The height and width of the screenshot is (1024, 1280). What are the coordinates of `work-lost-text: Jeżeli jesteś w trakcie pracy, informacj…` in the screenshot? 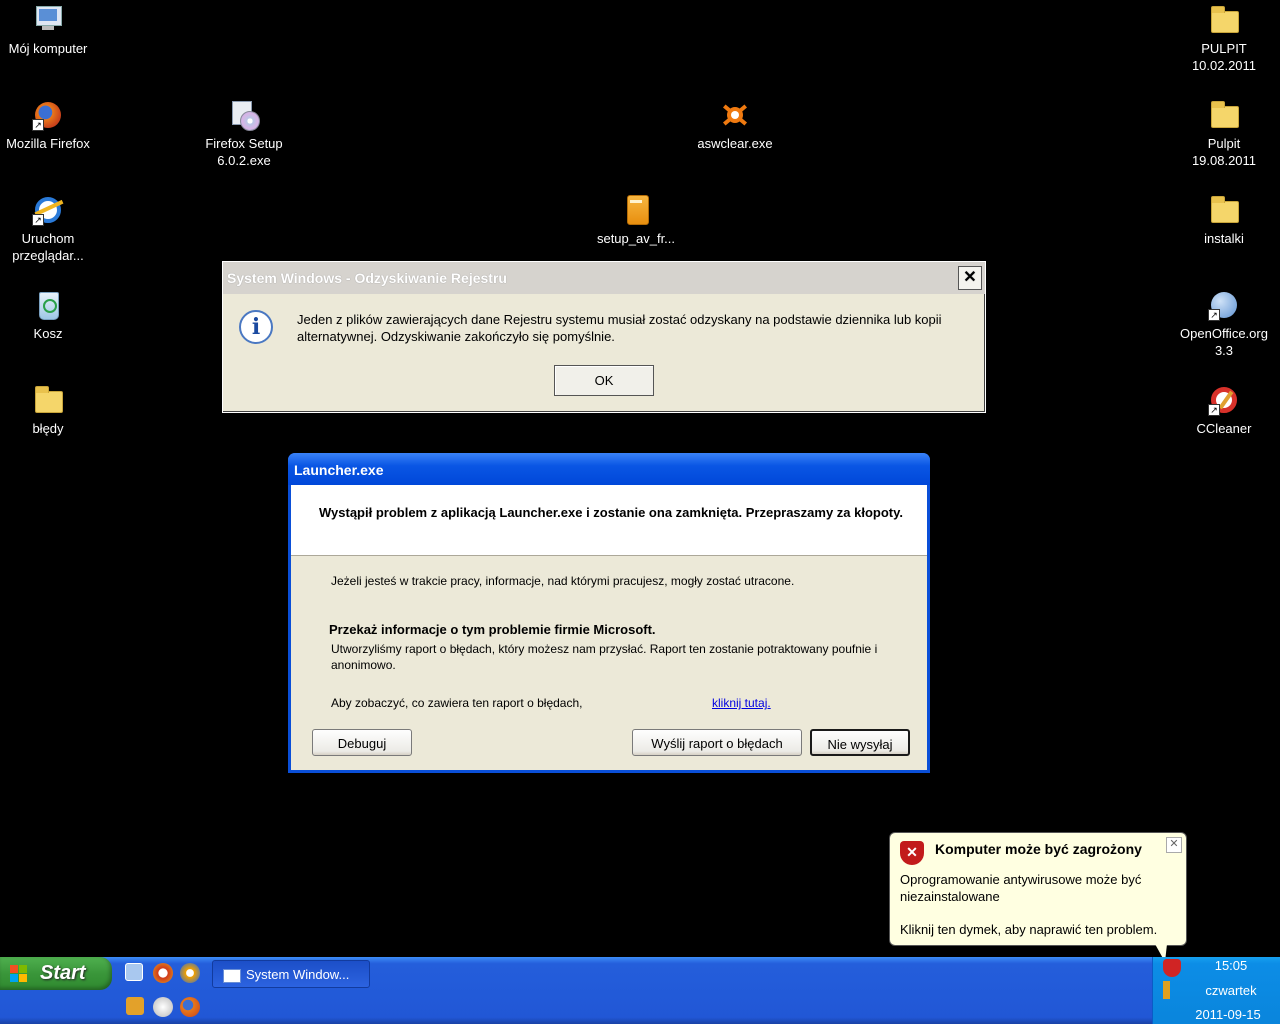 It's located at (563, 581).